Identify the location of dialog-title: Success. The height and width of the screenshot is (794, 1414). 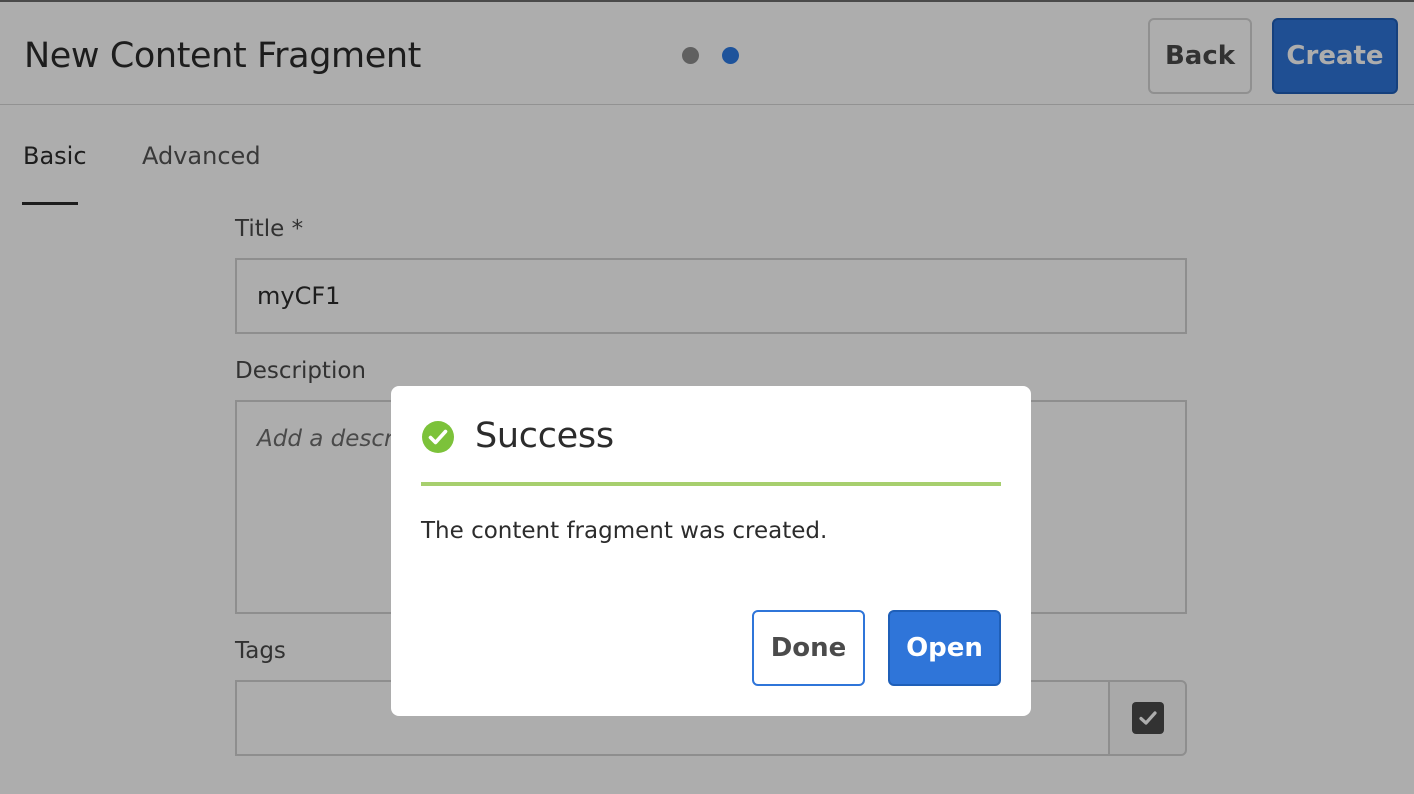
(544, 436).